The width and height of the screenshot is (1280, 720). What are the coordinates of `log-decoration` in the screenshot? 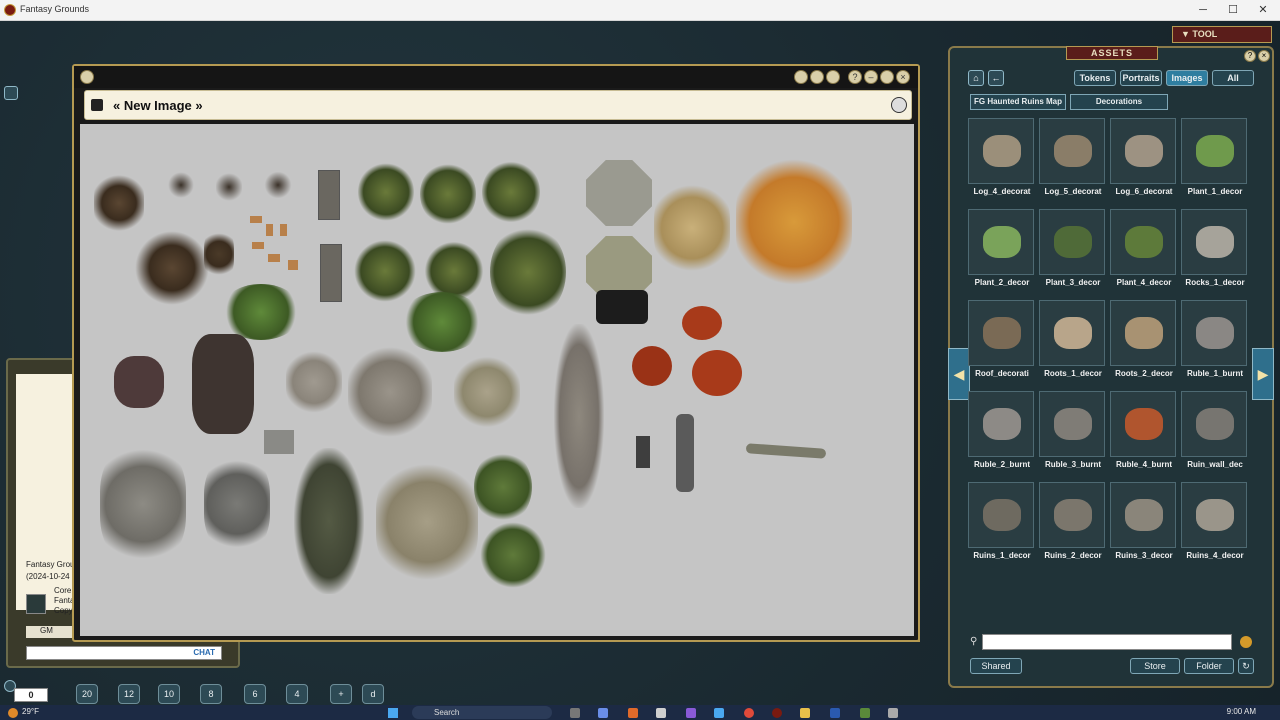 It's located at (685, 453).